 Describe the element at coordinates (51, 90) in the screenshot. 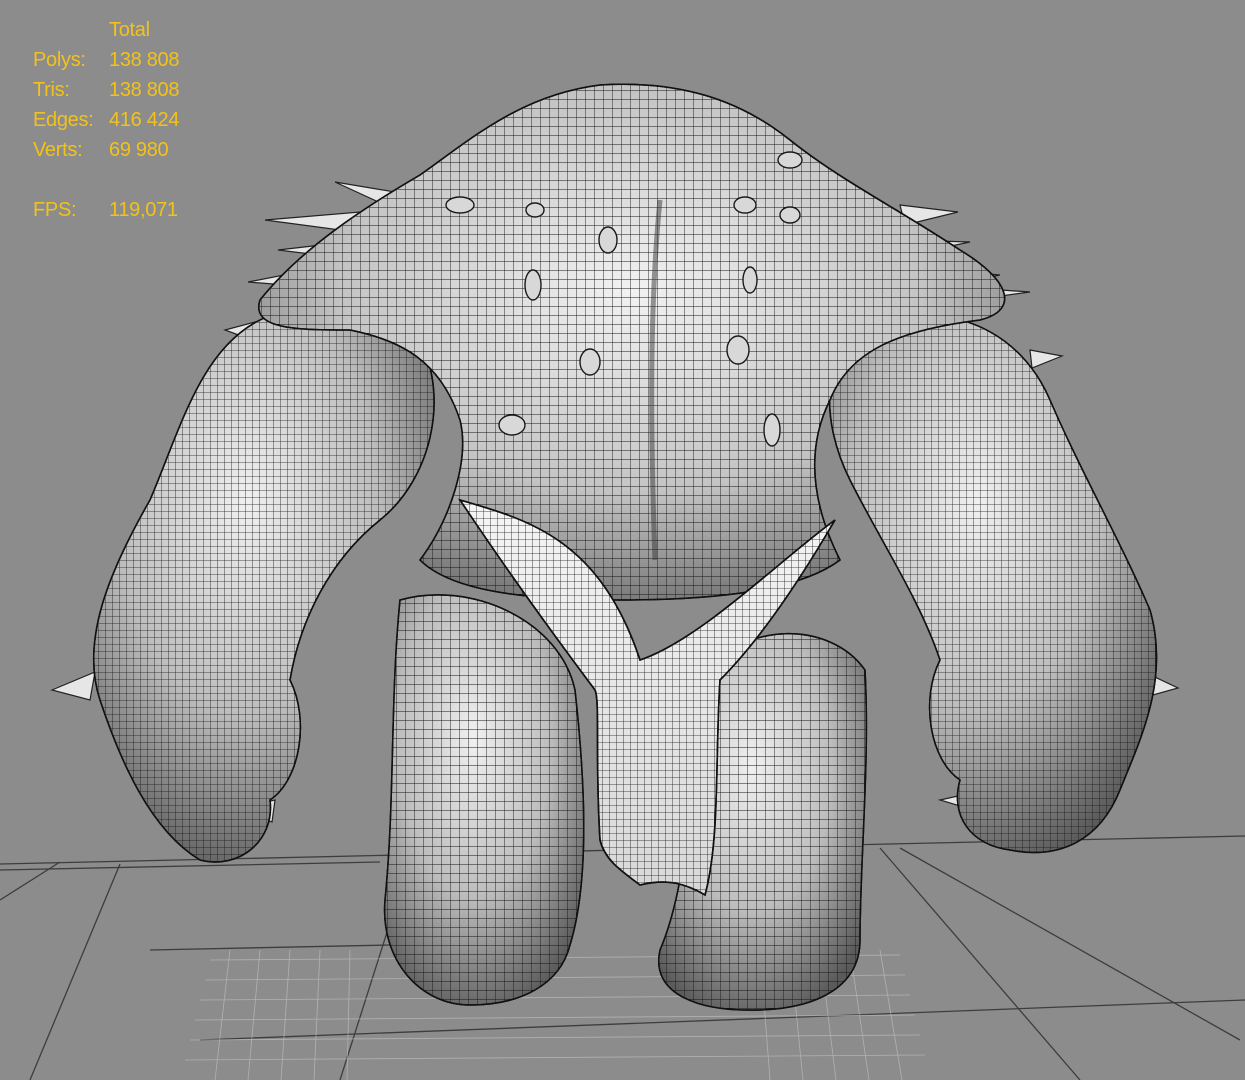

I see `tris-label: Tris:` at that location.